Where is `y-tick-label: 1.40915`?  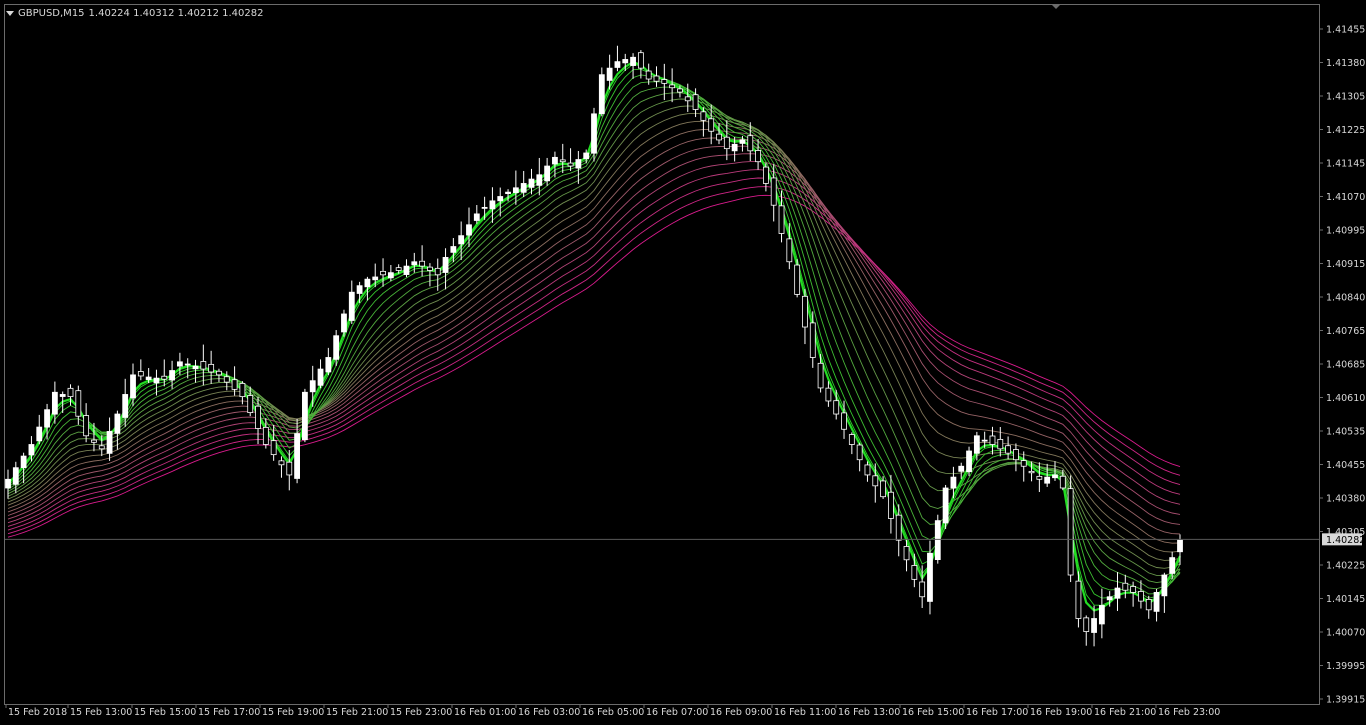 y-tick-label: 1.40915 is located at coordinates (1345, 264).